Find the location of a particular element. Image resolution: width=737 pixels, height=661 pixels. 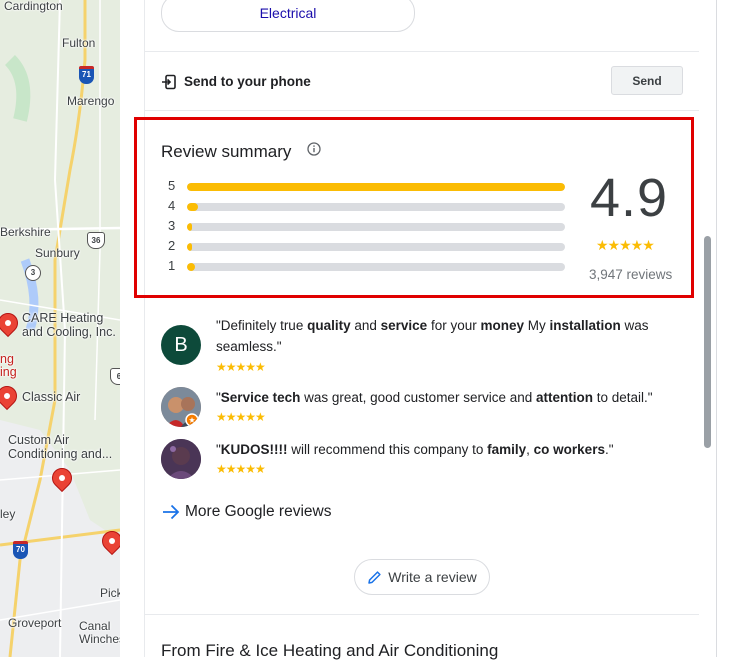

service-chip-electrical: Electrical is located at coordinates (288, 16).